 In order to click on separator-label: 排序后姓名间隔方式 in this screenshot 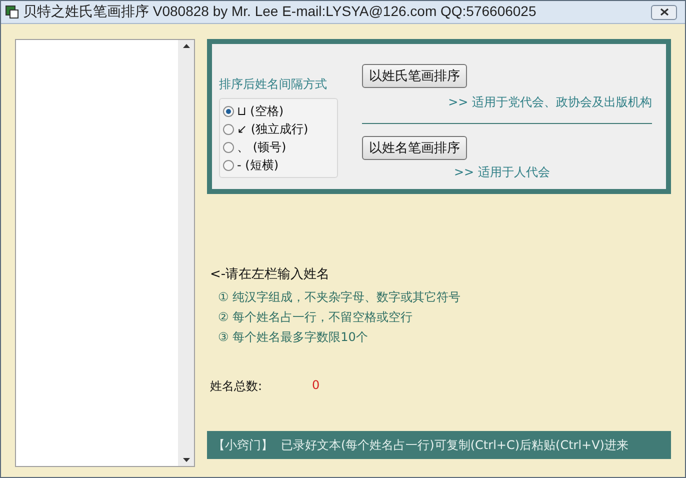, I will do `click(273, 84)`.